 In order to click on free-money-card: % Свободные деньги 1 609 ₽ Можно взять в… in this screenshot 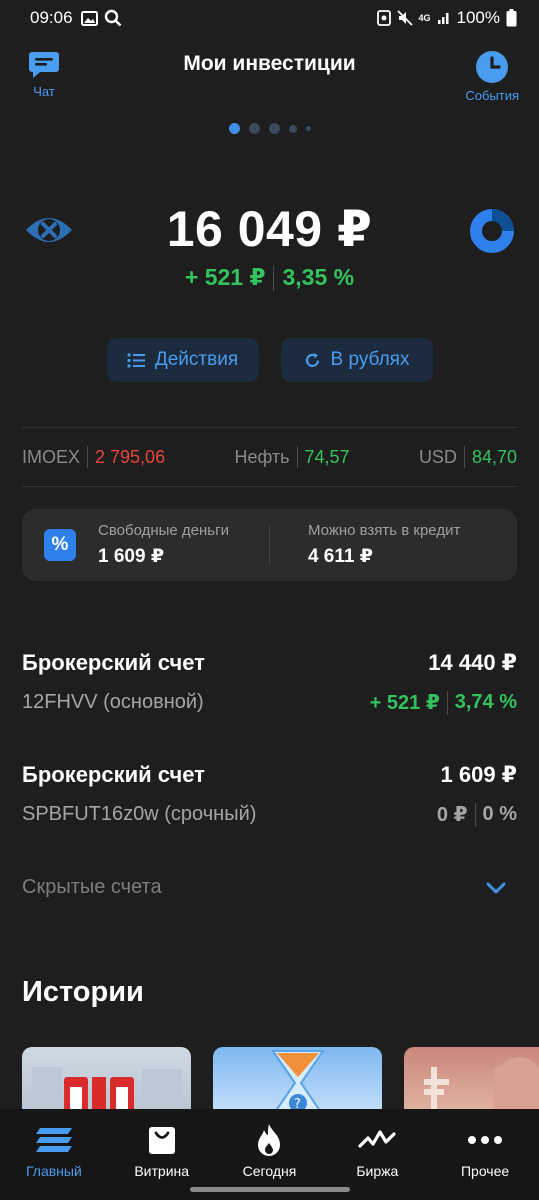, I will do `click(269, 545)`.